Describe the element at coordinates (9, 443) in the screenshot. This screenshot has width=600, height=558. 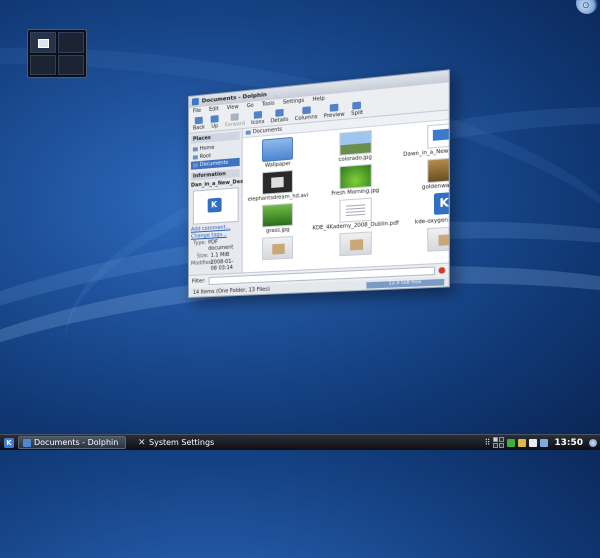
I see `kde-menu-icon: K` at that location.